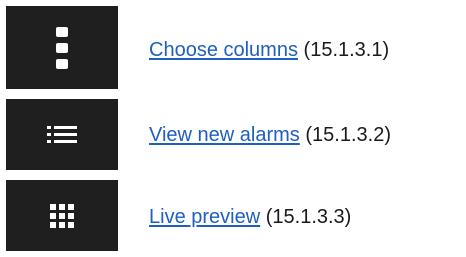 This screenshot has height=257, width=466. I want to click on list-icon, so click(62, 134).